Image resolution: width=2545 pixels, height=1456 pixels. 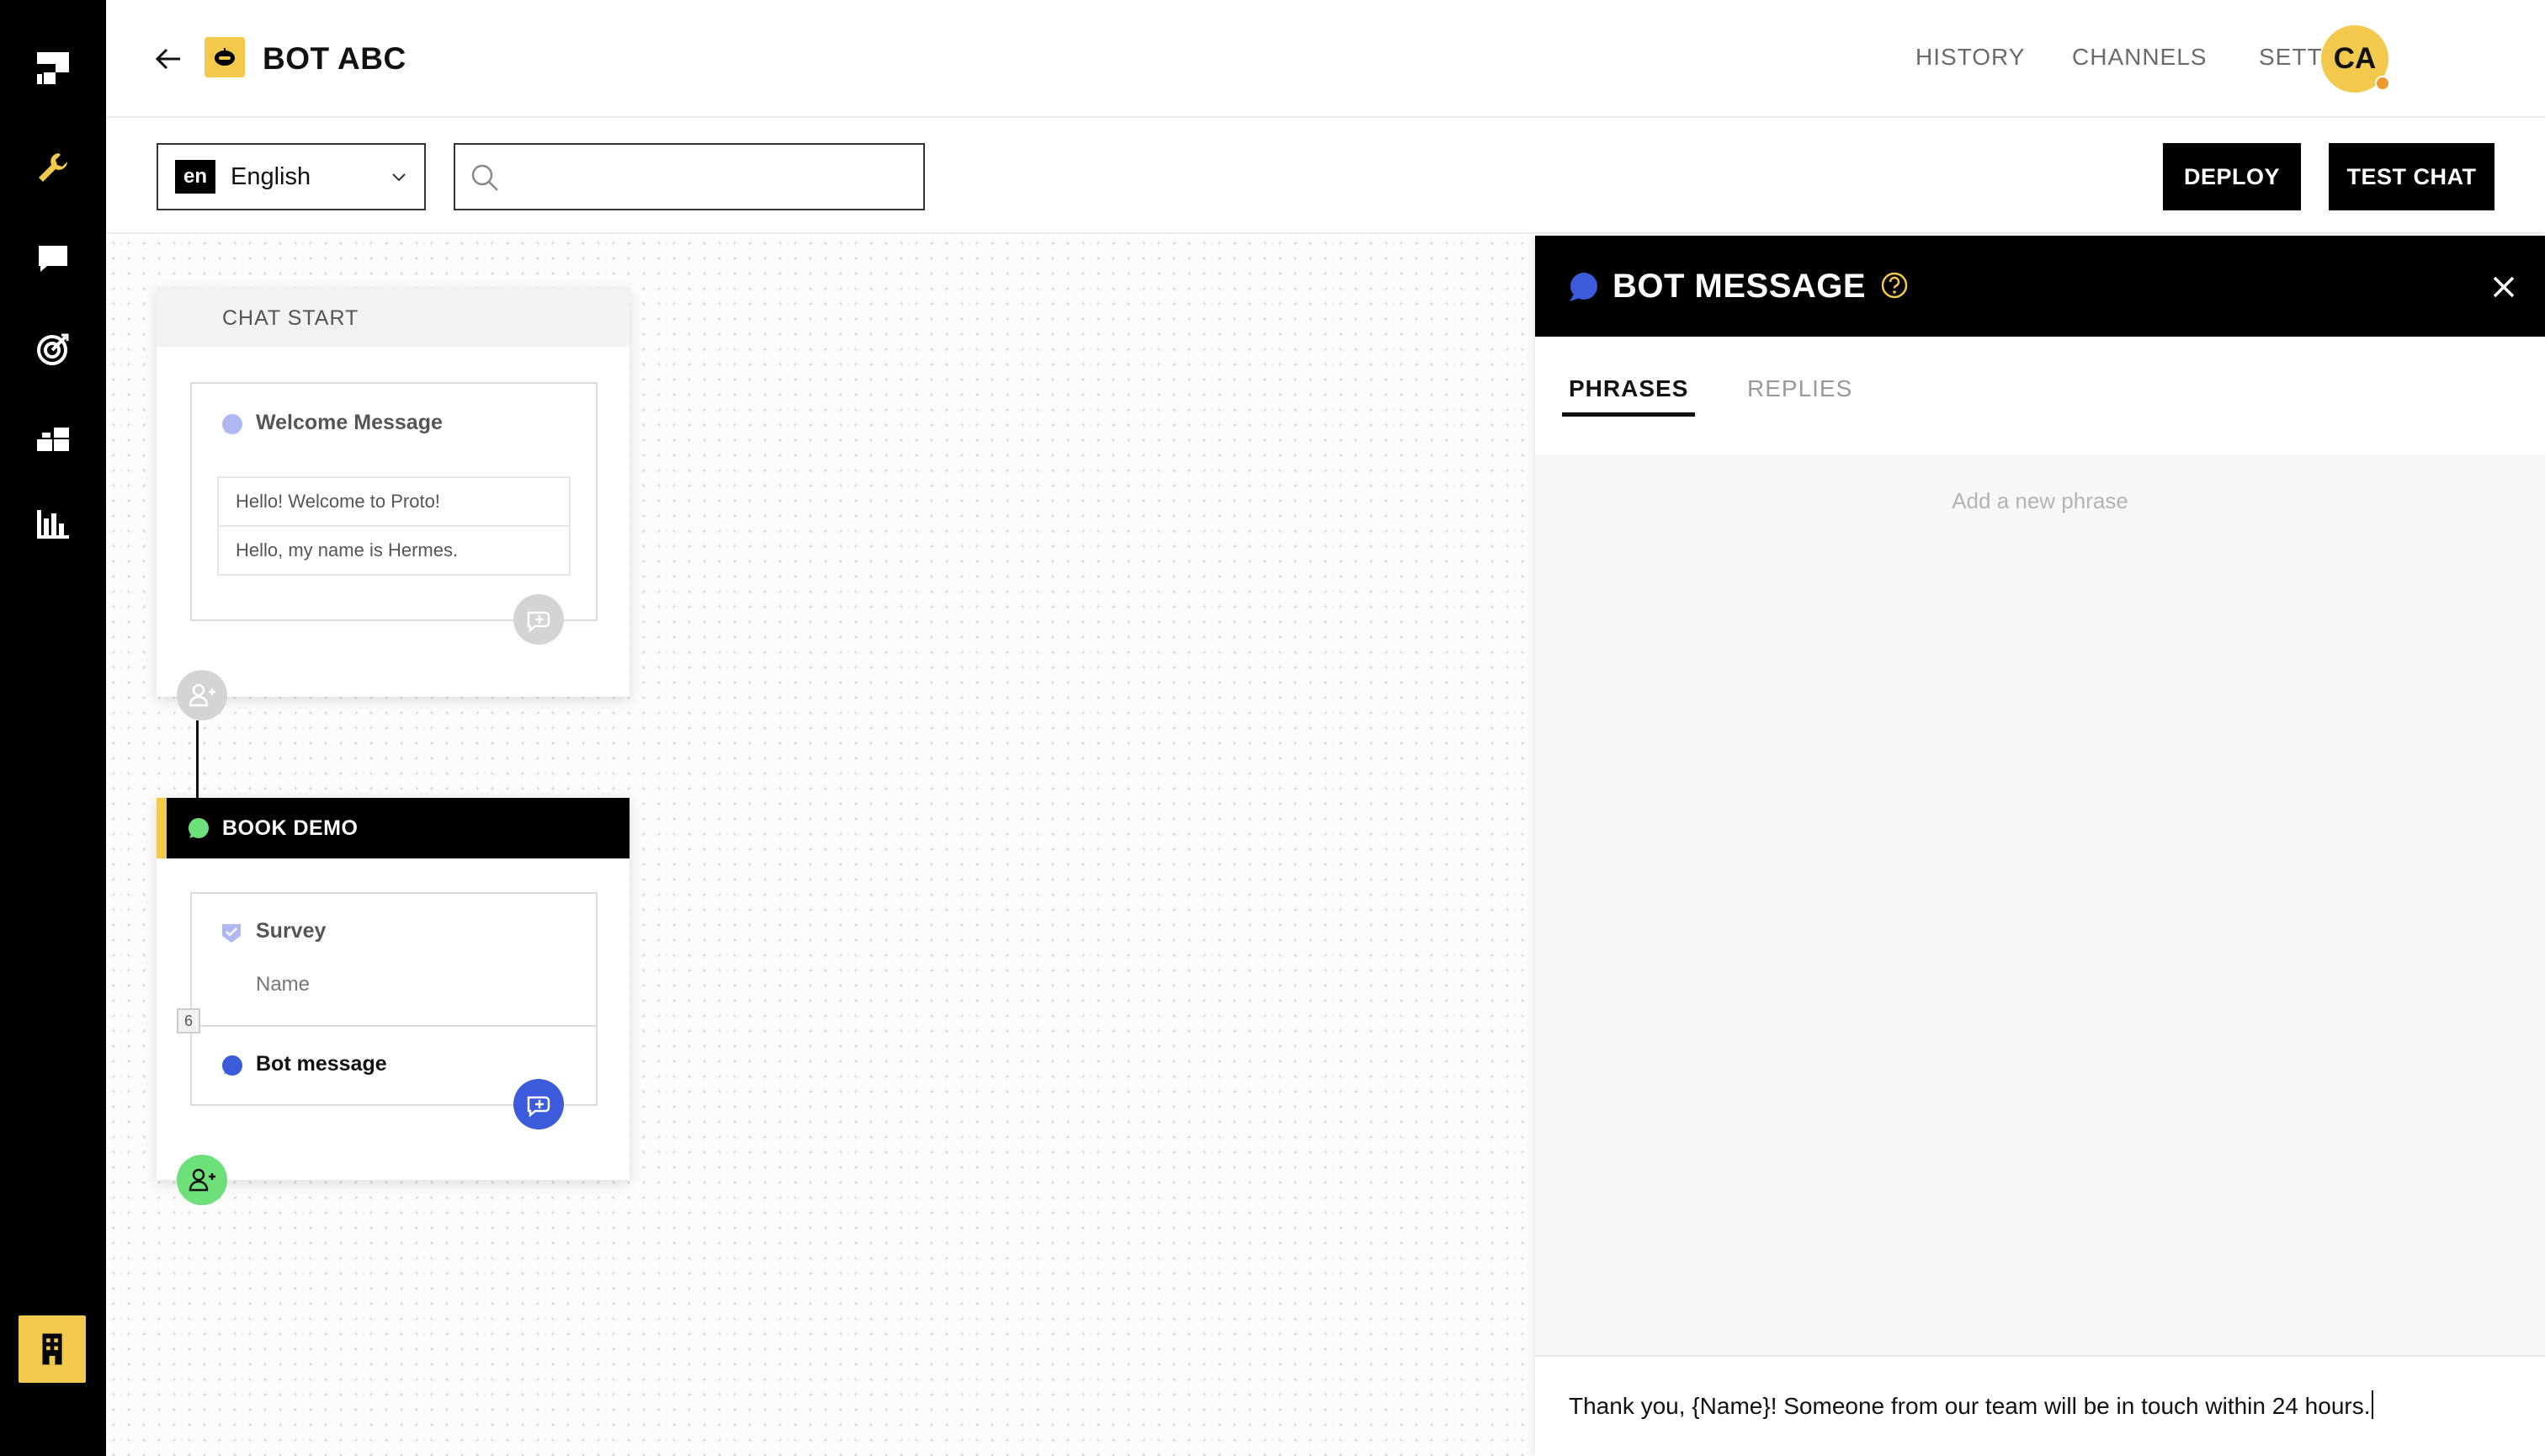 I want to click on panel-tabs: PHRASES REPLIES, so click(x=2040, y=396).